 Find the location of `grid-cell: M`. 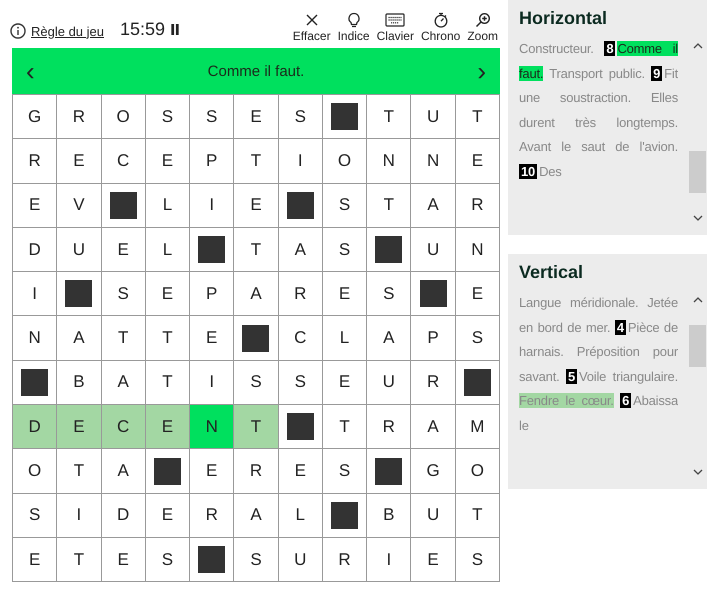

grid-cell: M is located at coordinates (478, 427).